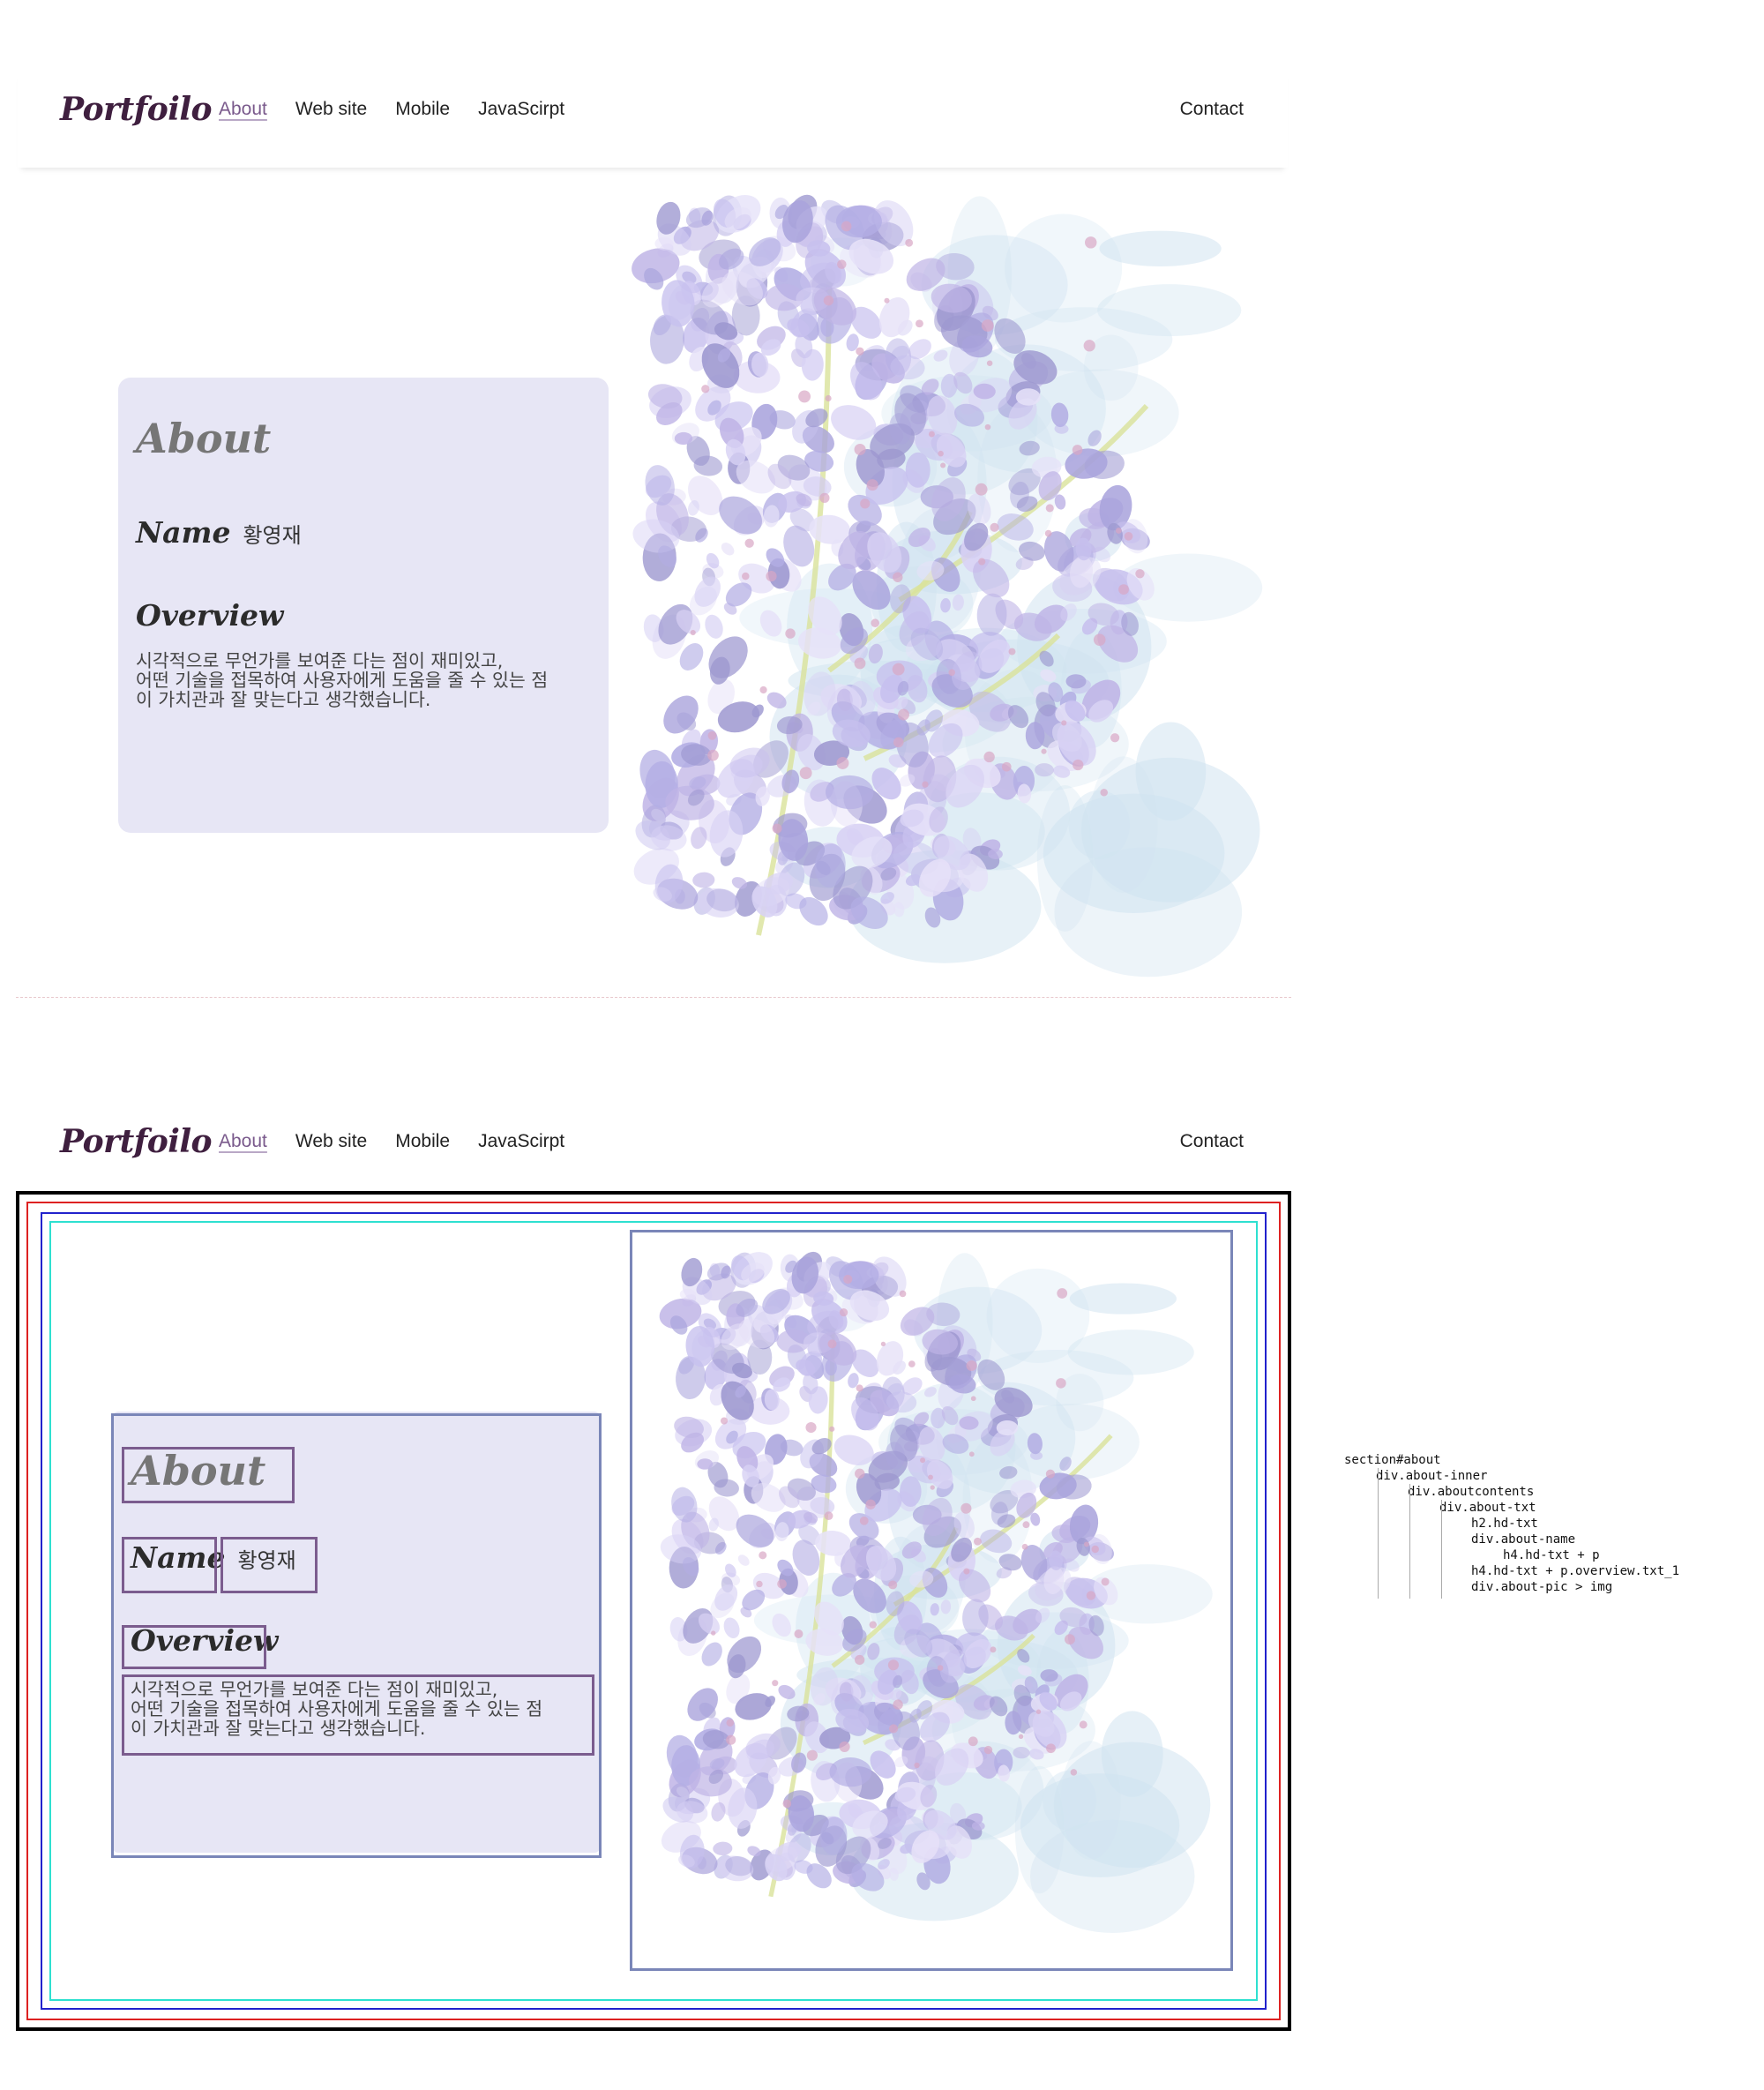 The height and width of the screenshot is (2090, 1764). Describe the element at coordinates (1392, 1460) in the screenshot. I see `dom-tree-row: section#about` at that location.